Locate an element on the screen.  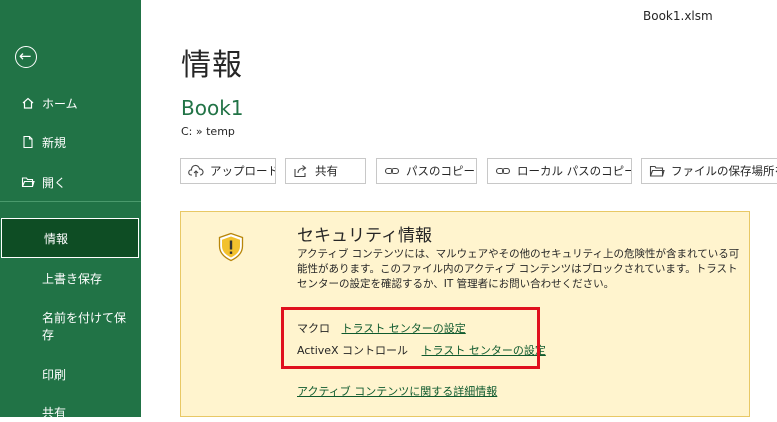
new-file-icon is located at coordinates (28, 142).